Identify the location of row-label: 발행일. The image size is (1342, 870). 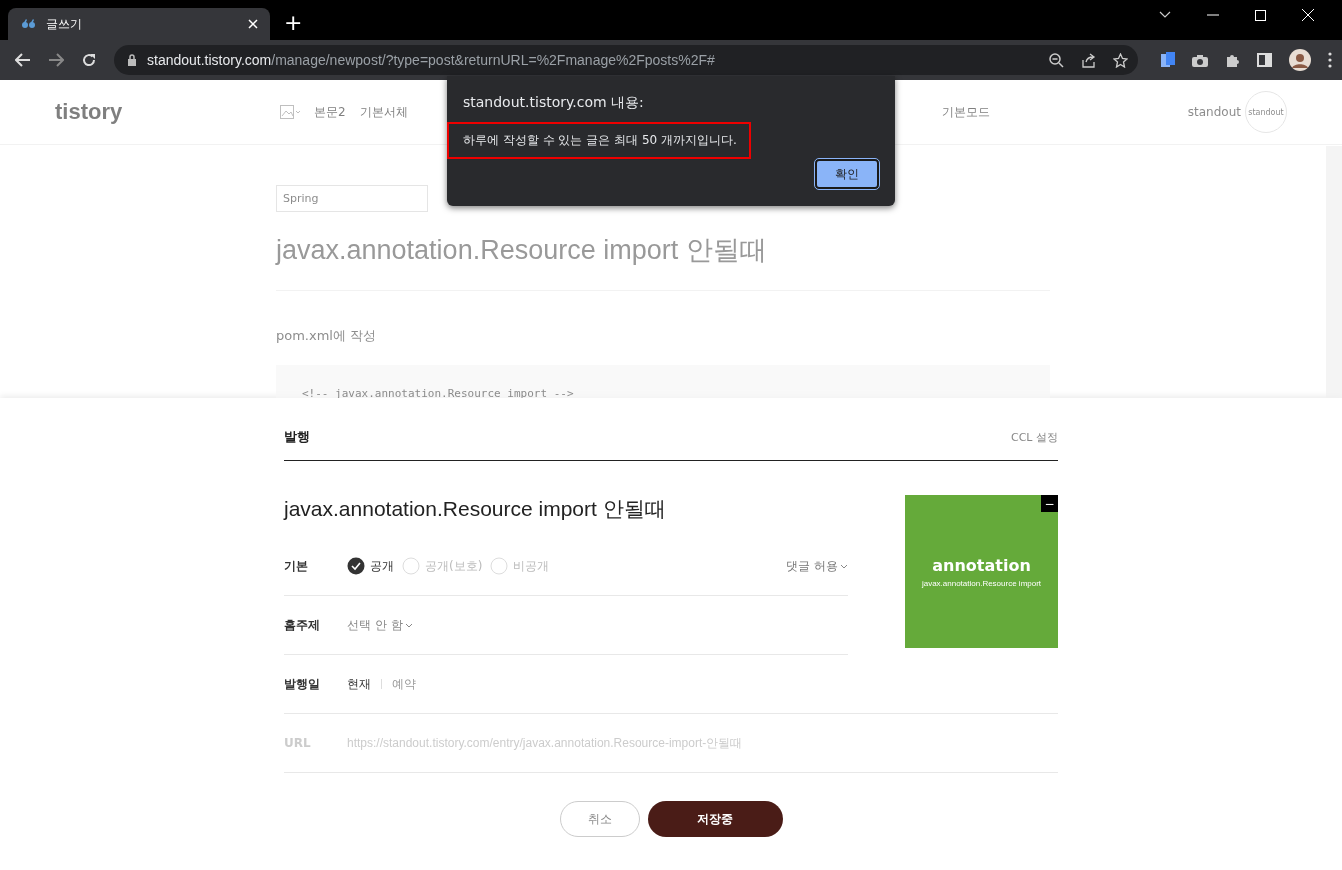
(302, 684).